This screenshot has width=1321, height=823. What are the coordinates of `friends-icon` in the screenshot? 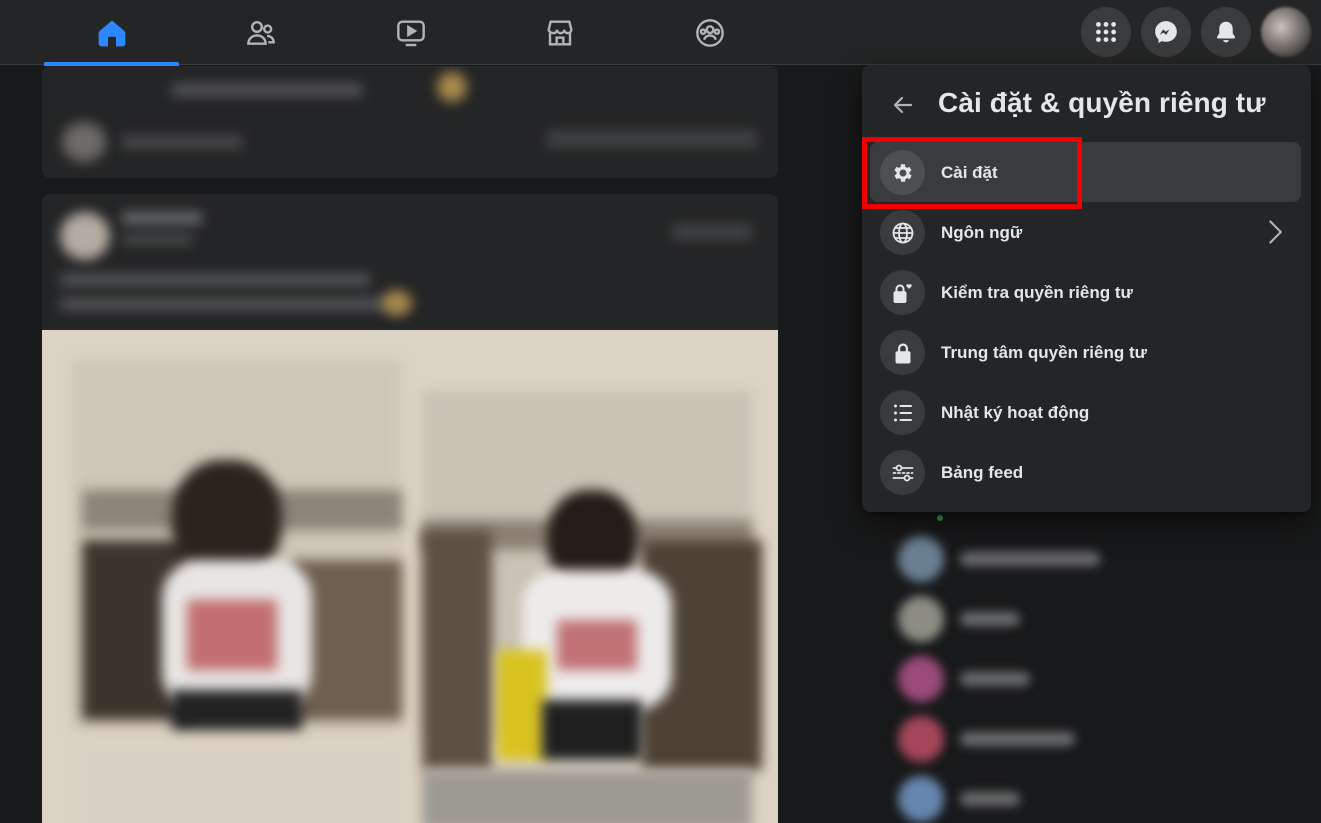 It's located at (260, 32).